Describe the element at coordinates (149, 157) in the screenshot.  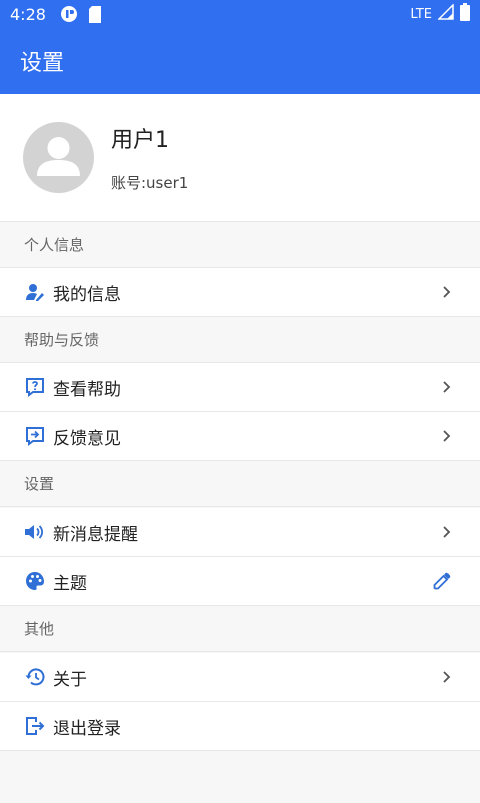
I see `profile-info: 用户1 账号:user1` at that location.